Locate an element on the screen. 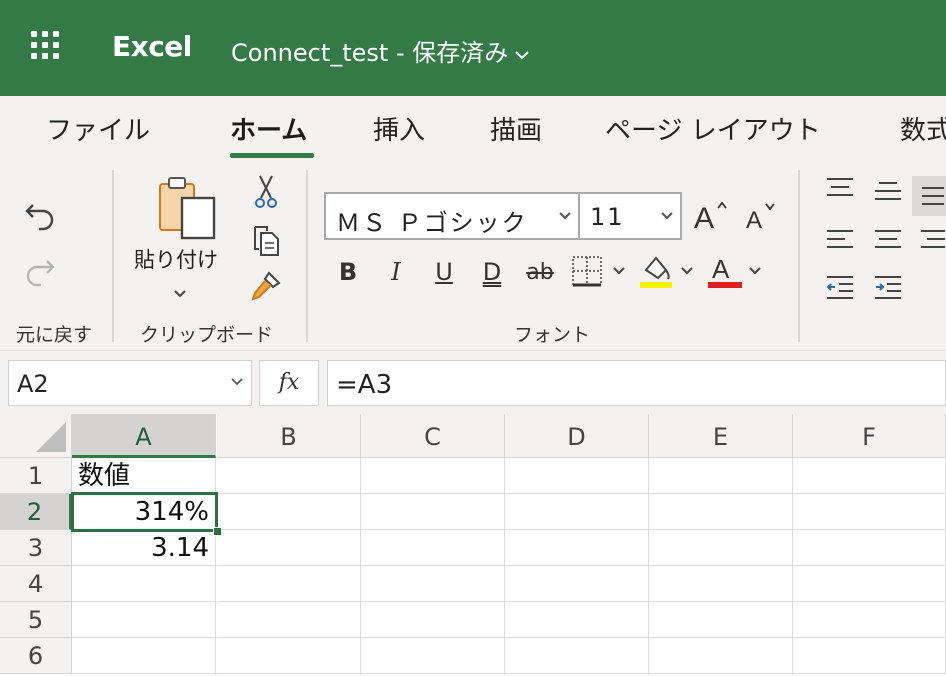  align-bottom-icon is located at coordinates (929, 196).